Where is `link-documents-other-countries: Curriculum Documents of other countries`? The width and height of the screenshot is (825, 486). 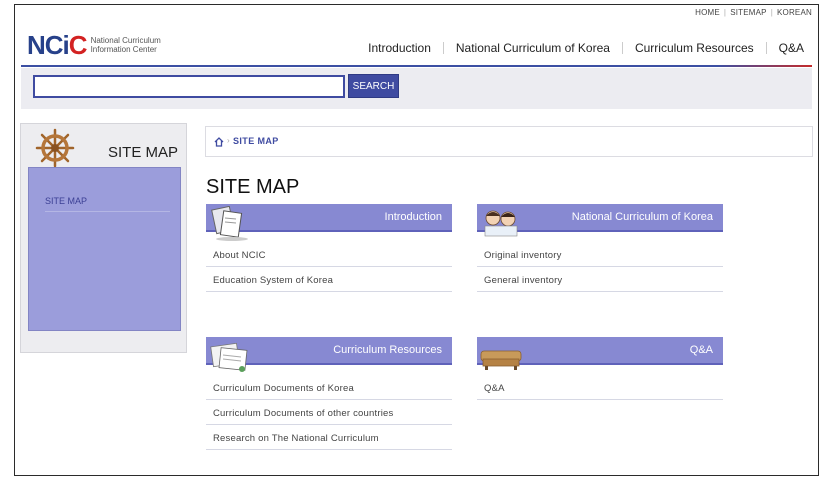 link-documents-other-countries: Curriculum Documents of other countries is located at coordinates (329, 412).